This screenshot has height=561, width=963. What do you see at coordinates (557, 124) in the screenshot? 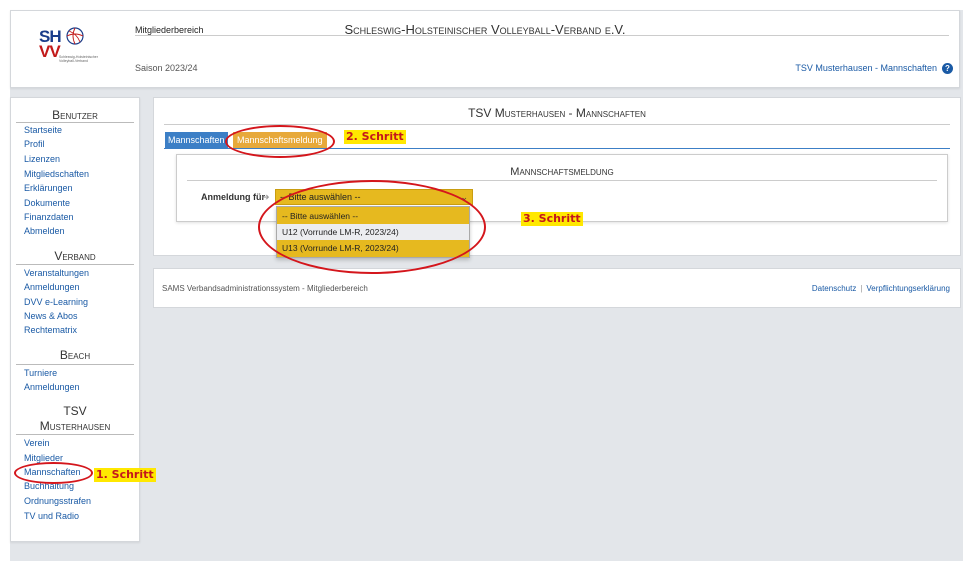
I see `title-divider` at bounding box center [557, 124].